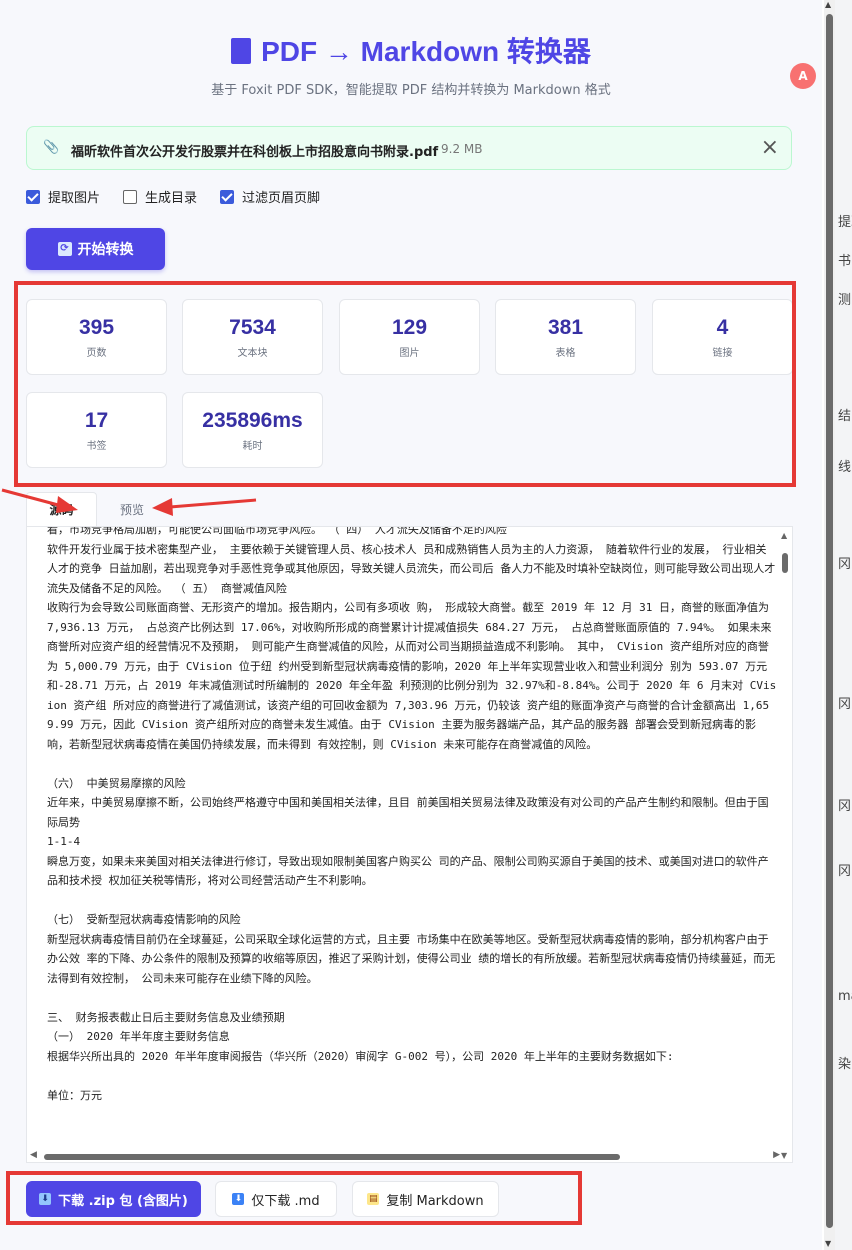 The width and height of the screenshot is (852, 1250). Describe the element at coordinates (845, 261) in the screenshot. I see `side-fragment: 书` at that location.